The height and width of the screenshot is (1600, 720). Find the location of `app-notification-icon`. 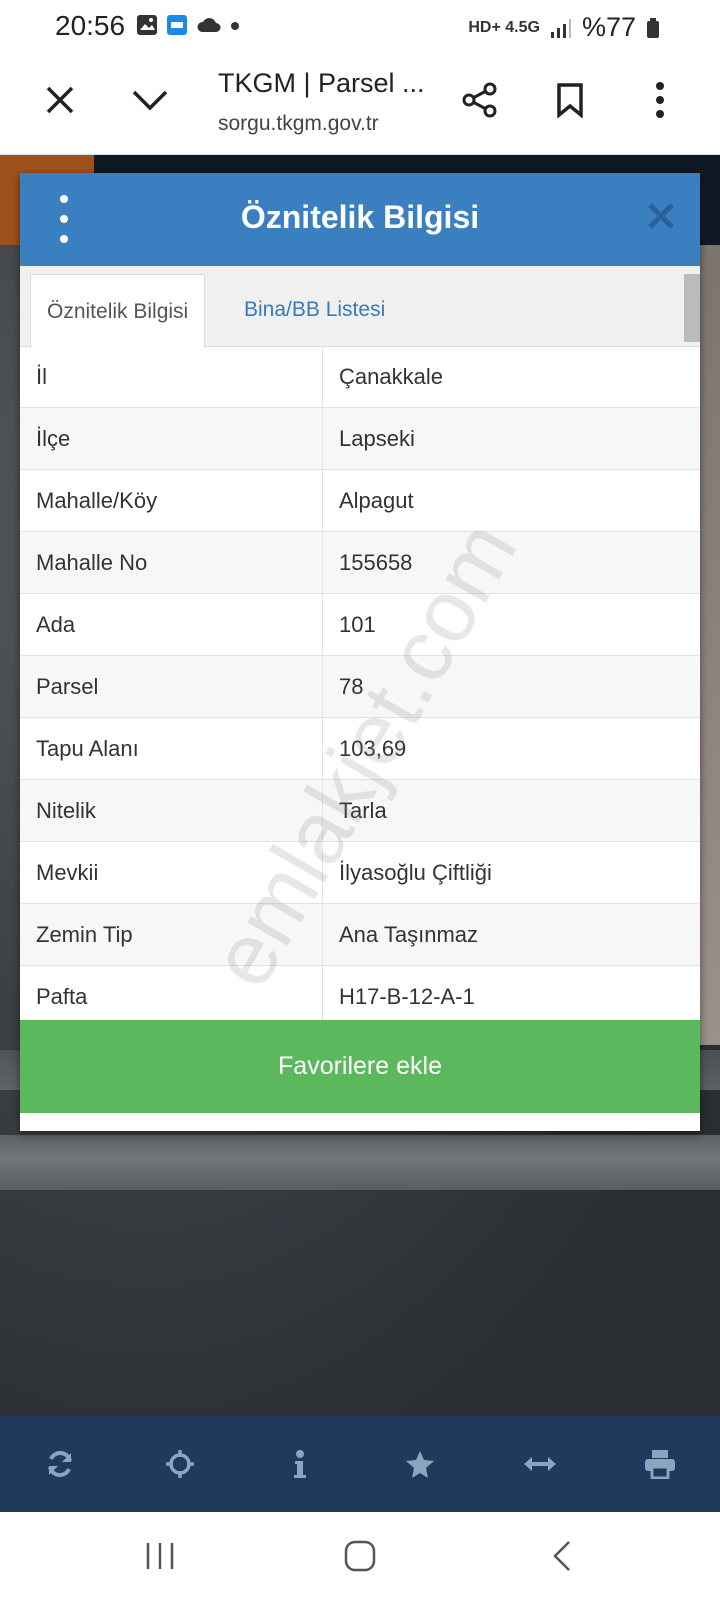

app-notification-icon is located at coordinates (177, 25).